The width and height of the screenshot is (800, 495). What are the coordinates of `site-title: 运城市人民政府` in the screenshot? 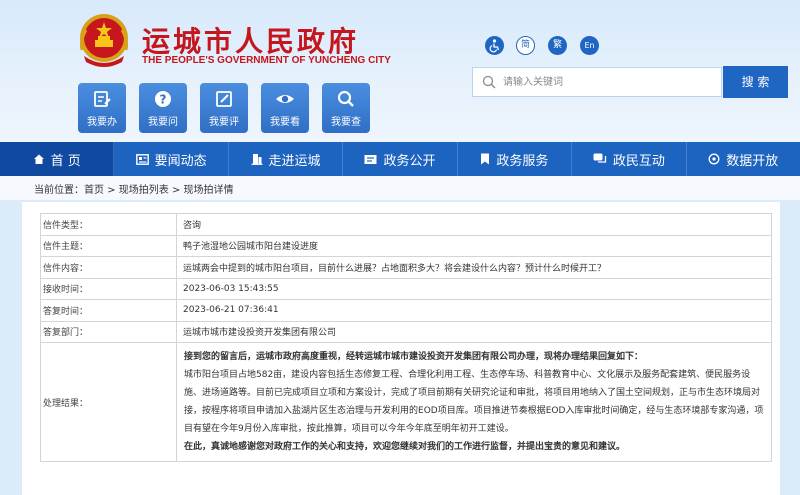 It's located at (251, 41).